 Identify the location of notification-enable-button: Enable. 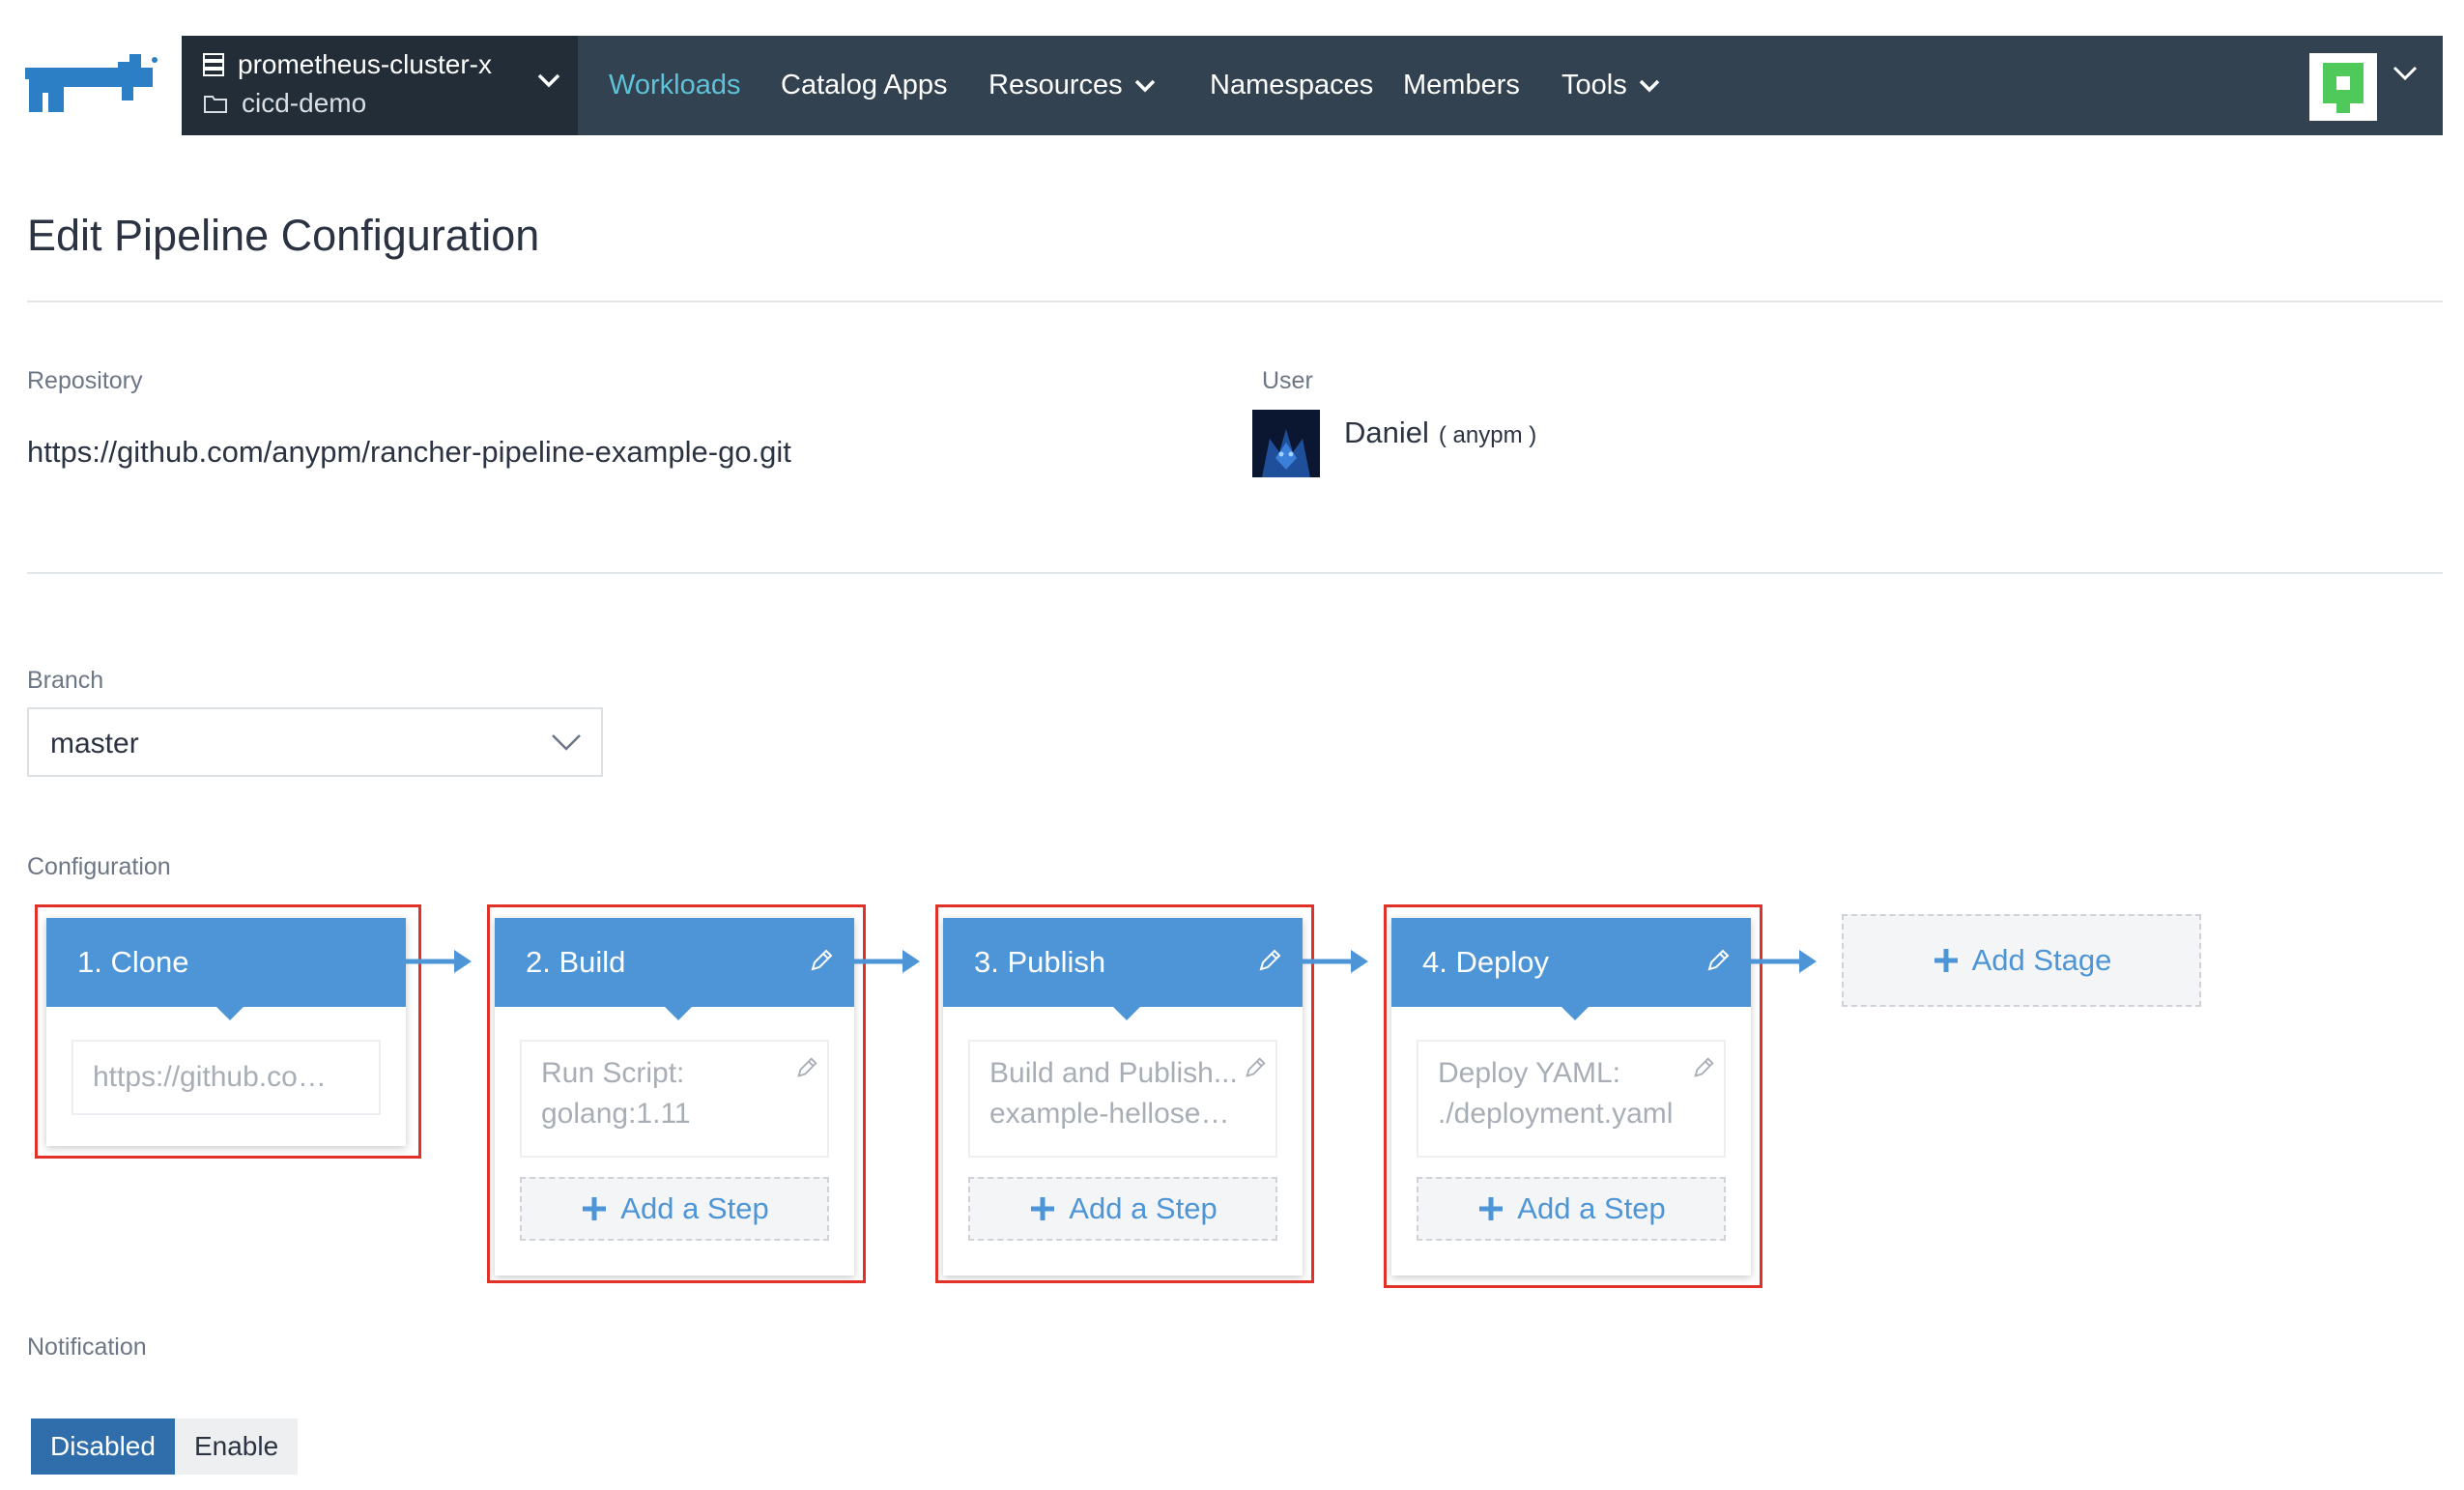
(236, 1446).